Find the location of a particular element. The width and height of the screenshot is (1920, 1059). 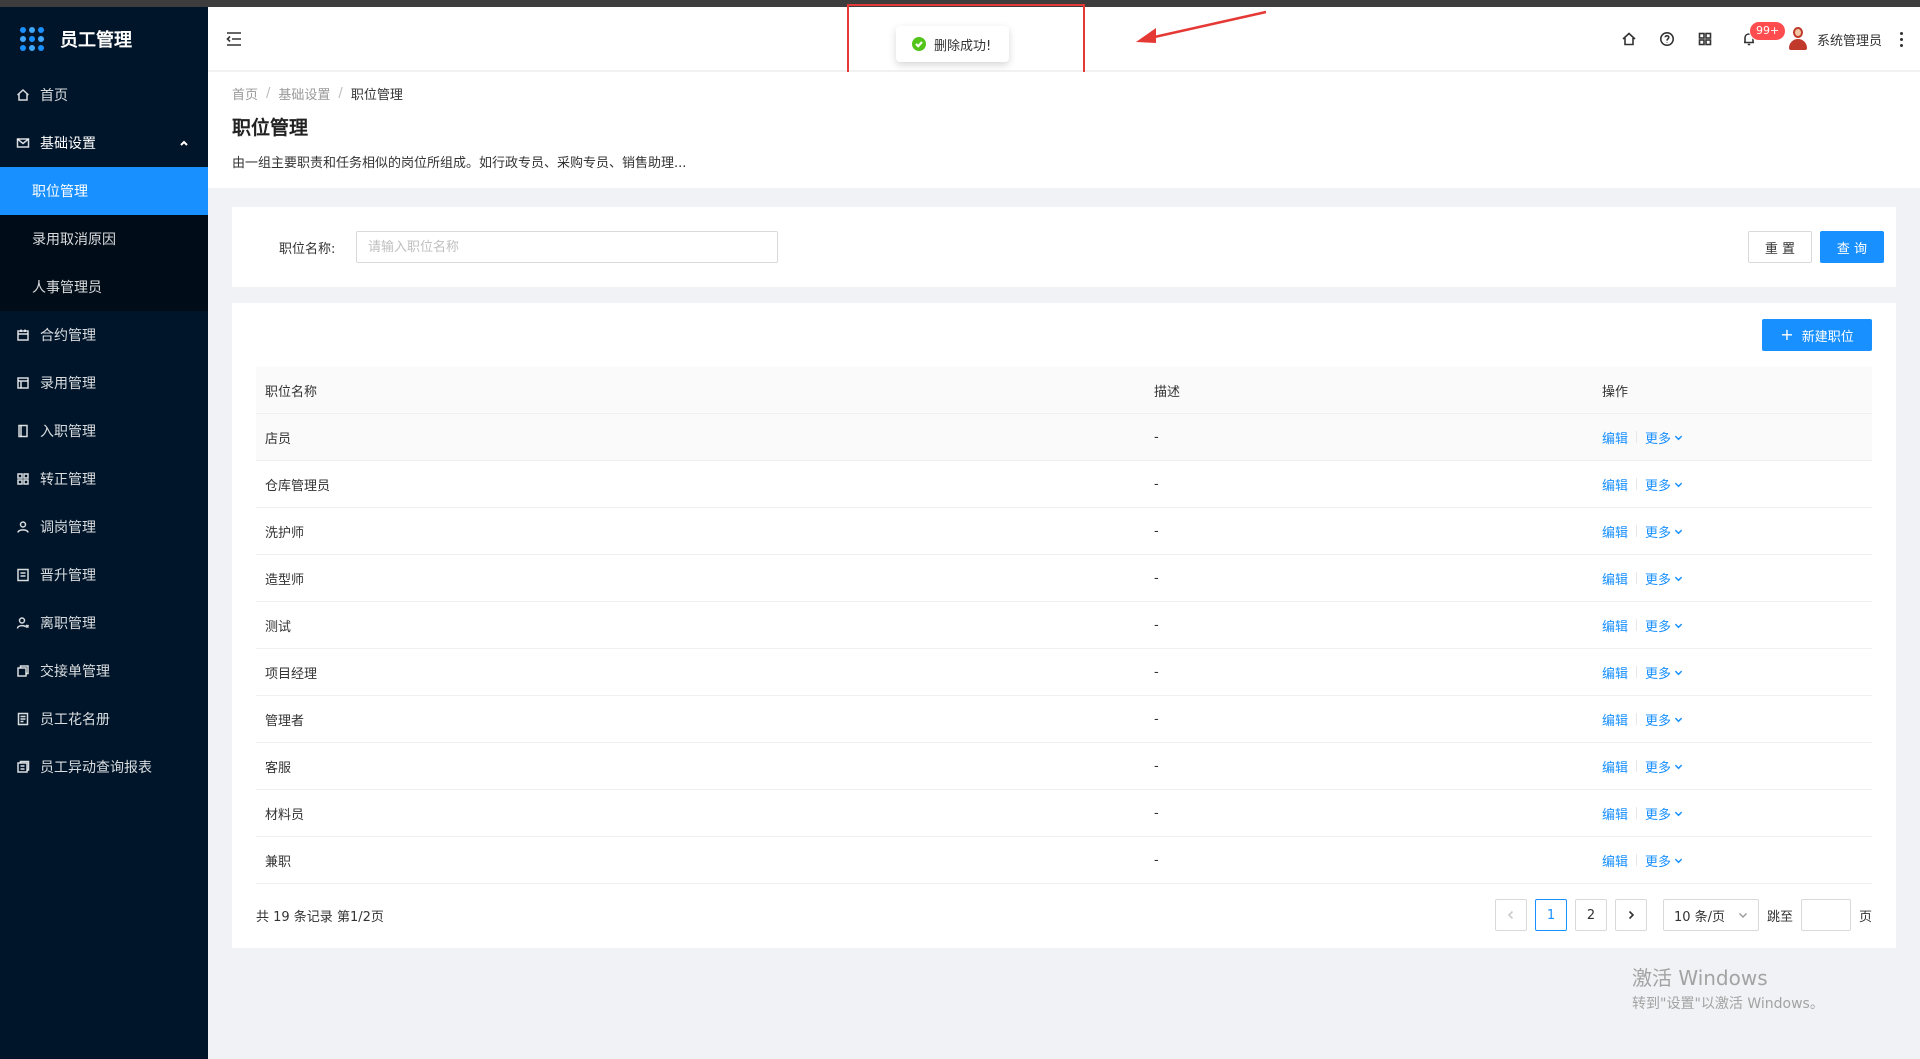

sidebar-item-onboarding: 入职管理 is located at coordinates (104, 431).